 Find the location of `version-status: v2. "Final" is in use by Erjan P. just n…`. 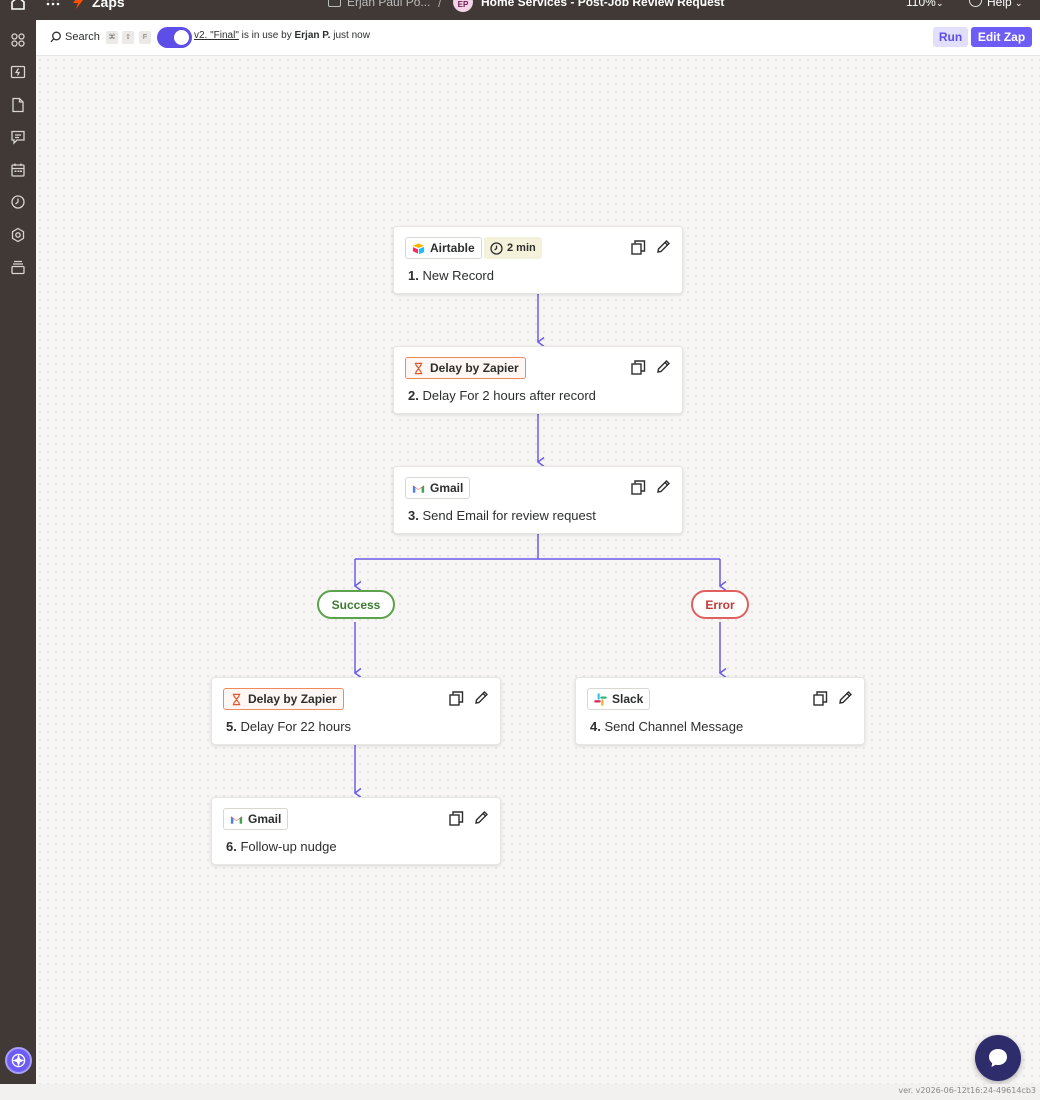

version-status: v2. "Final" is in use by Erjan P. just n… is located at coordinates (282, 35).